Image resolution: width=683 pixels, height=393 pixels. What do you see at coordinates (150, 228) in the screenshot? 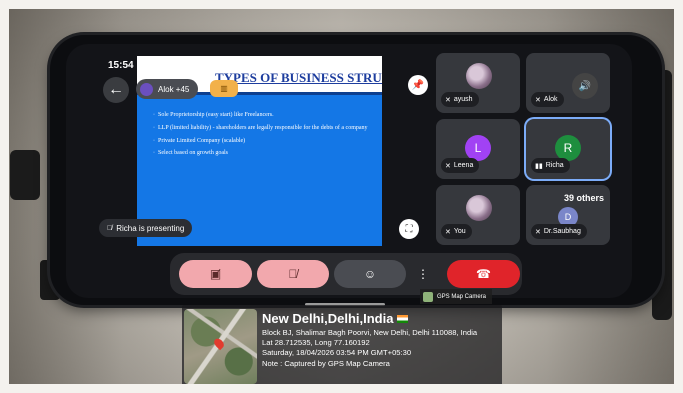
I see `presenting-label: Richa is presenting` at bounding box center [150, 228].